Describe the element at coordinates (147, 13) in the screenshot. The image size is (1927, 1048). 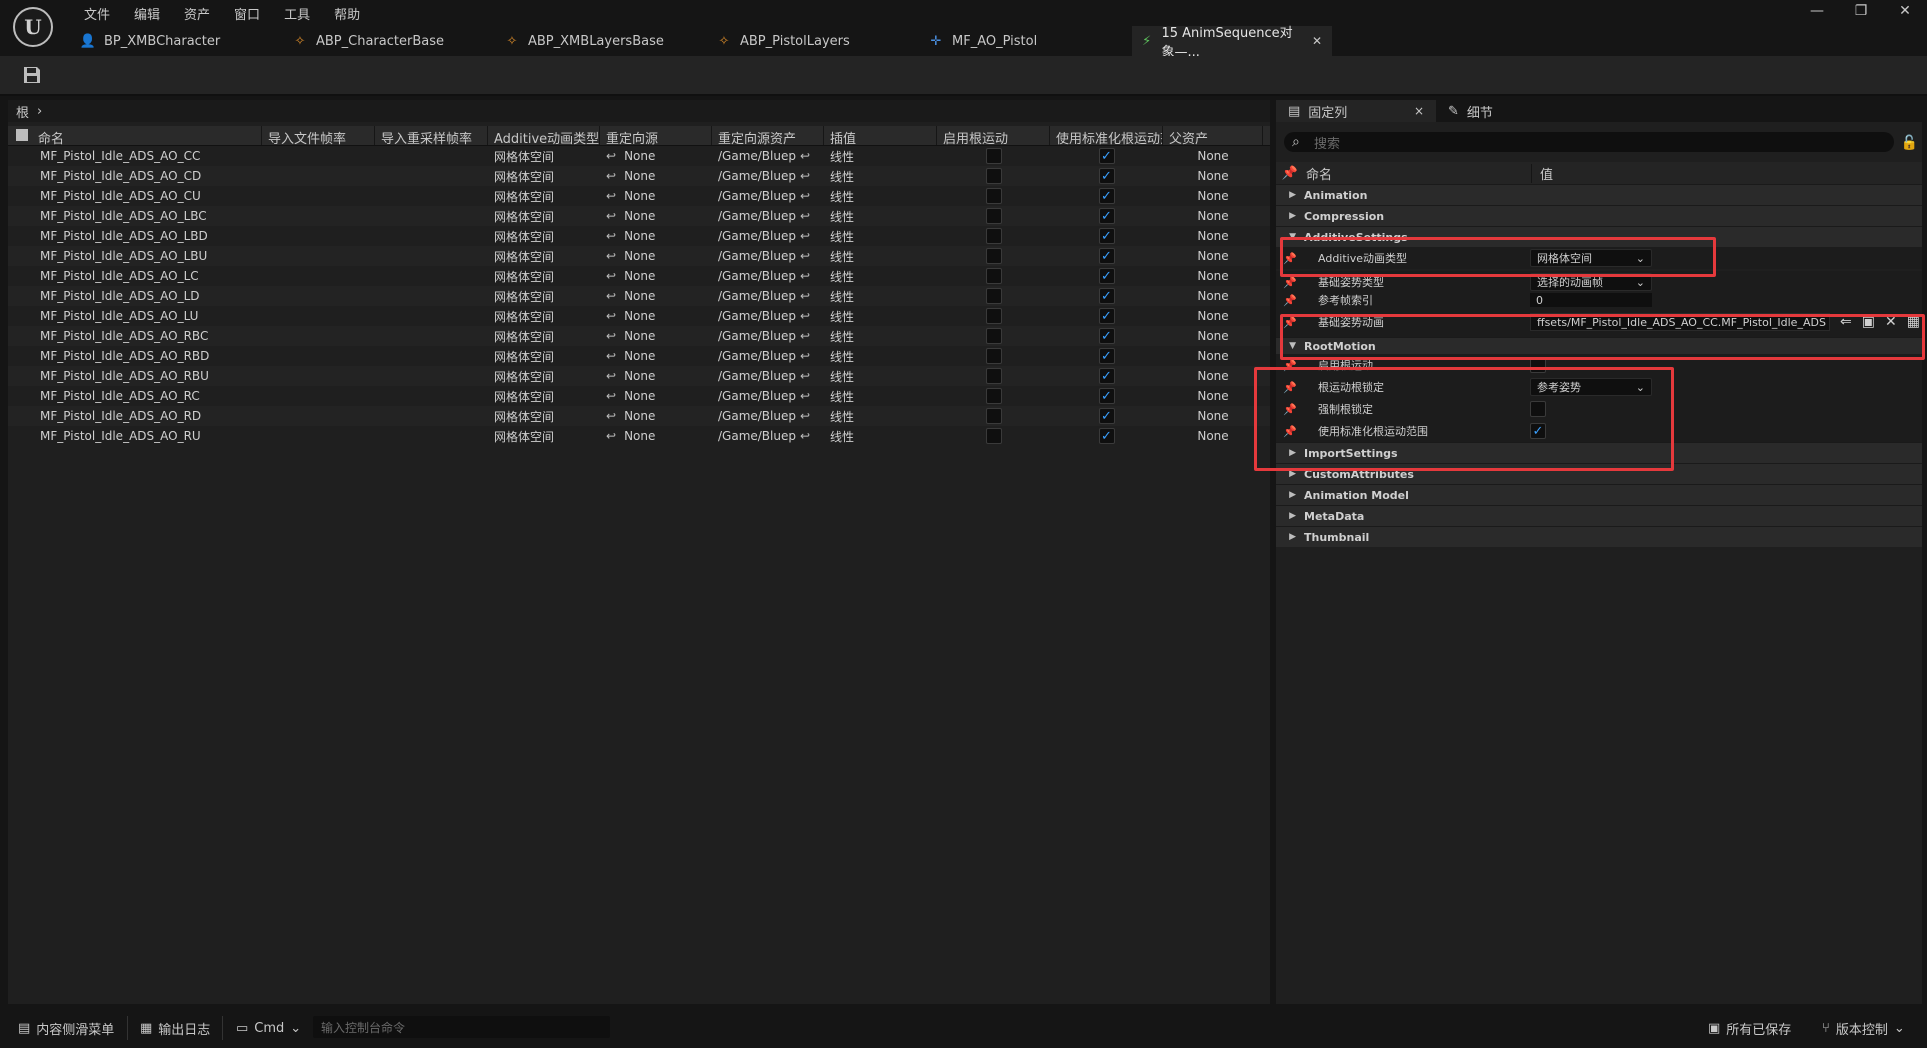
I see `menu-edit: 编辑` at that location.